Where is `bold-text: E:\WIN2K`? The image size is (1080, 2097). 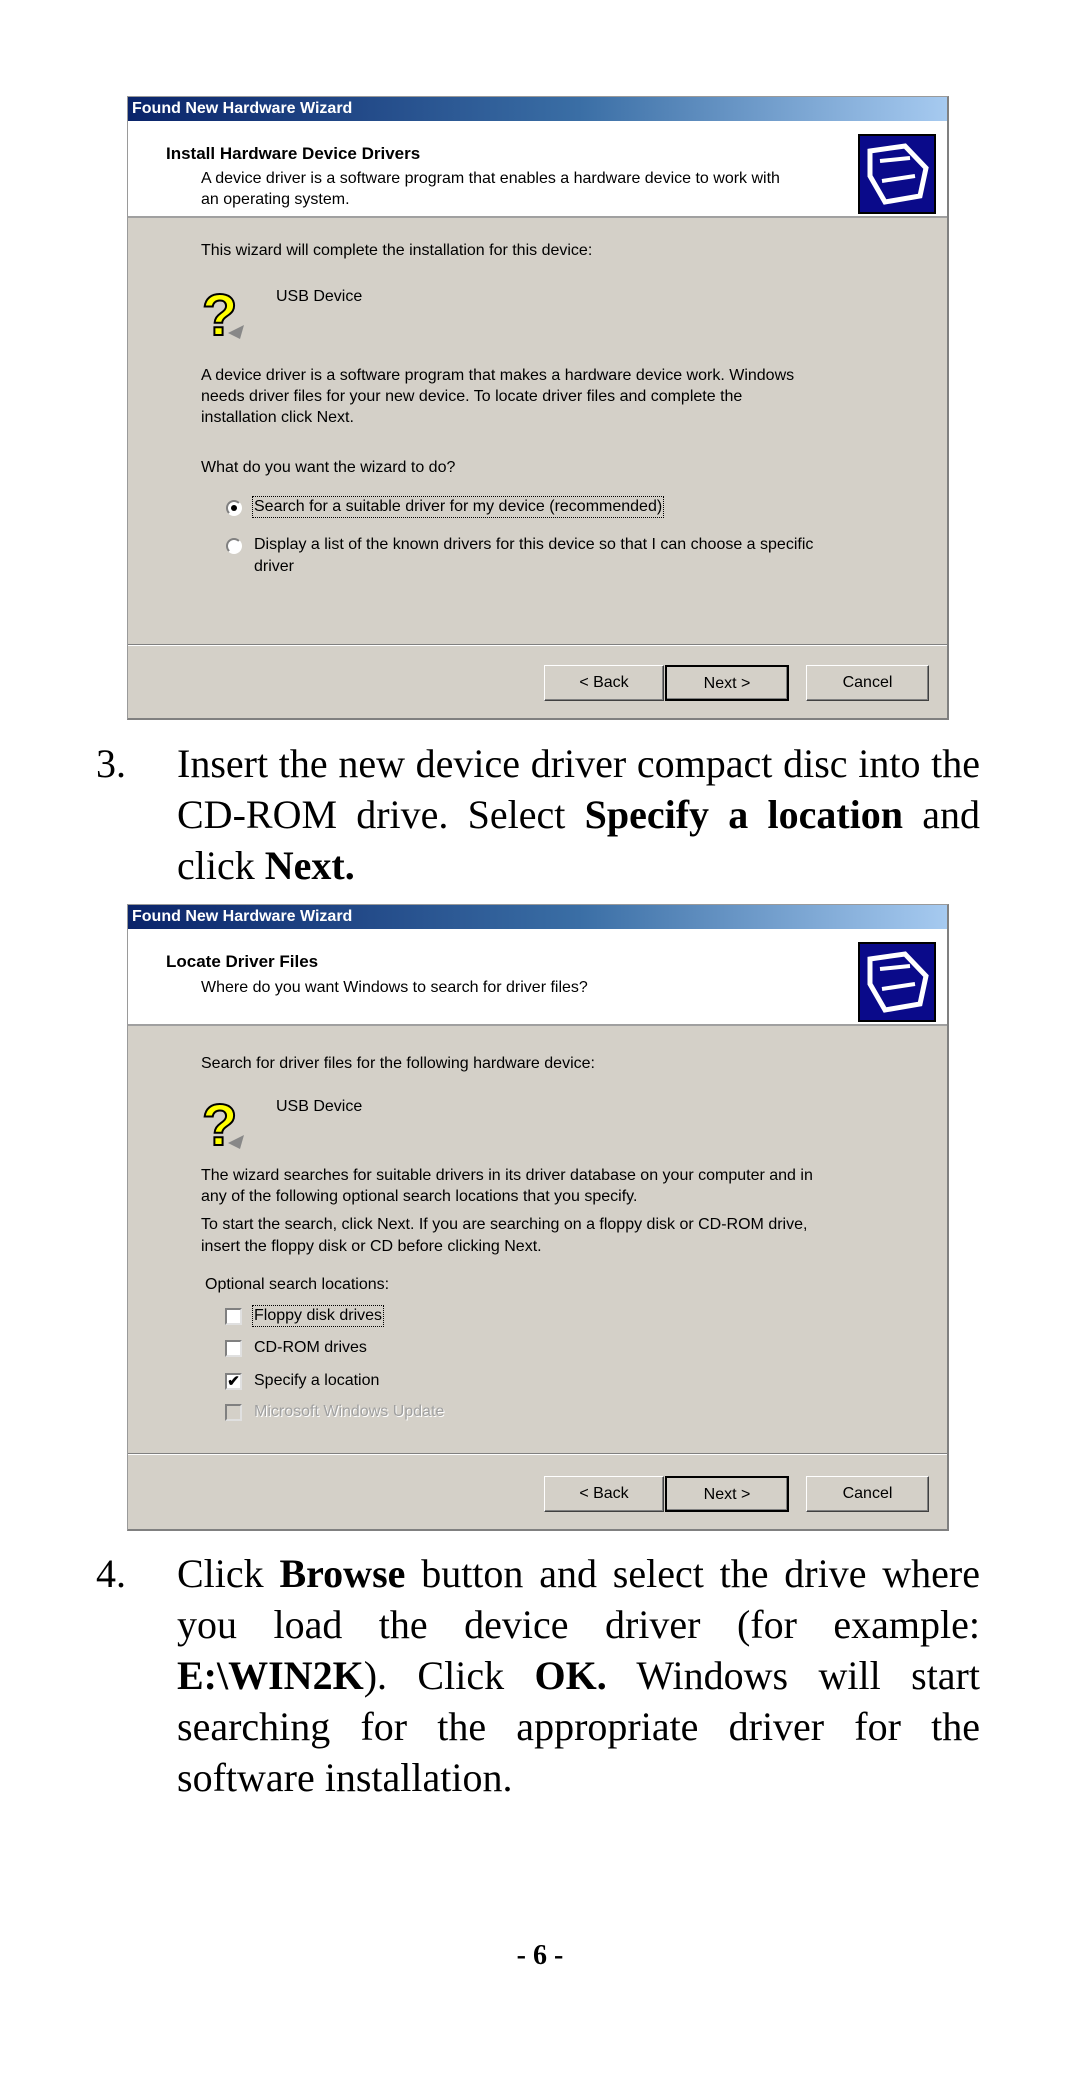
bold-text: E:\WIN2K is located at coordinates (270, 1675).